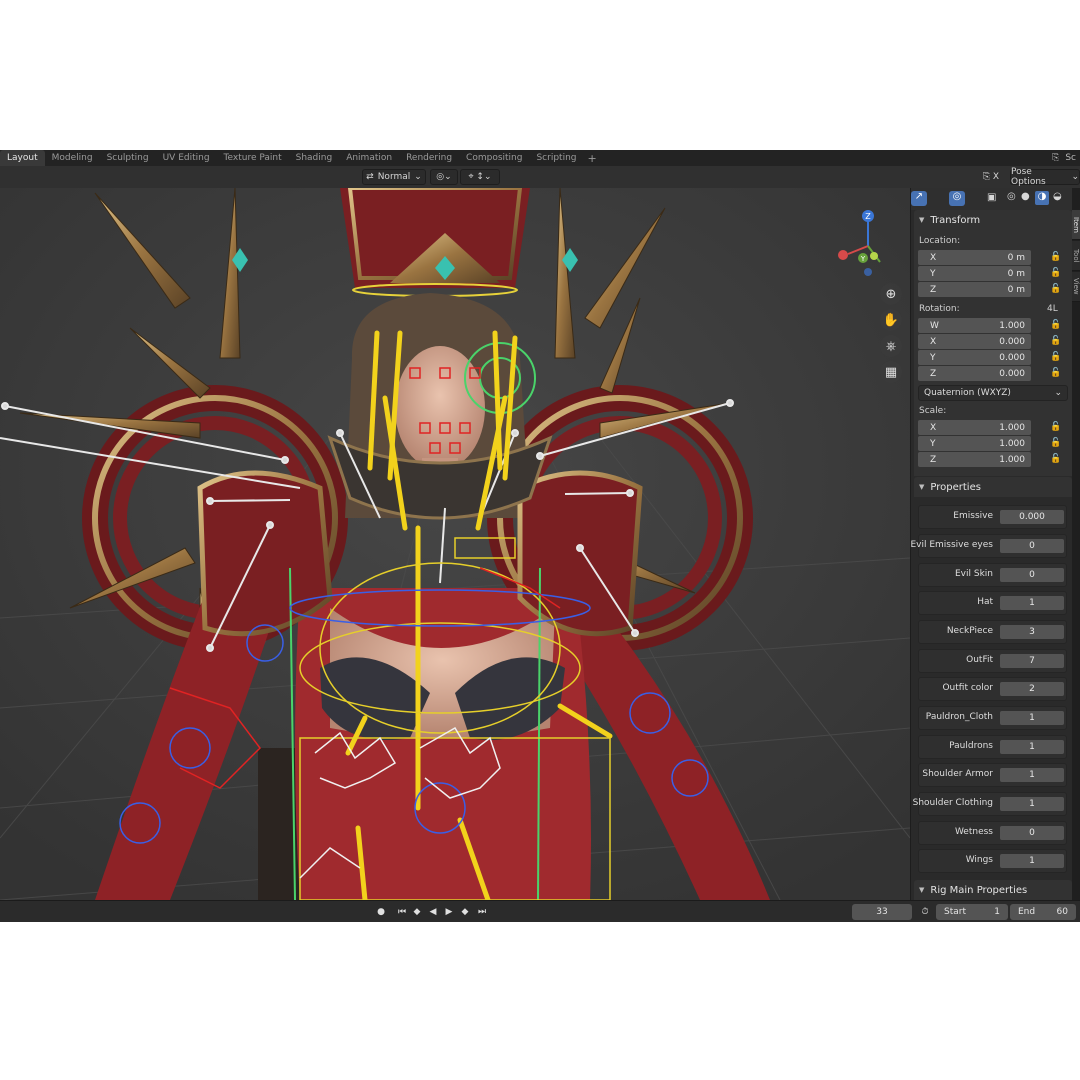  What do you see at coordinates (991, 177) in the screenshot?
I see `pose-toggle: ⎘ X` at bounding box center [991, 177].